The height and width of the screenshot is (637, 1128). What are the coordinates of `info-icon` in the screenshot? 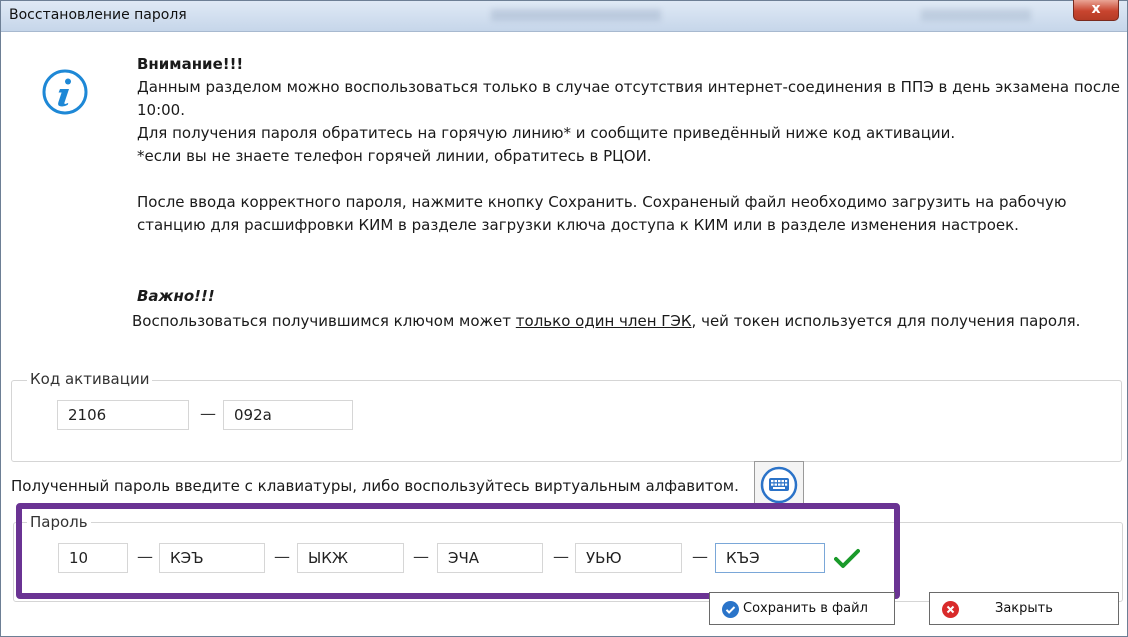 It's located at (65, 92).